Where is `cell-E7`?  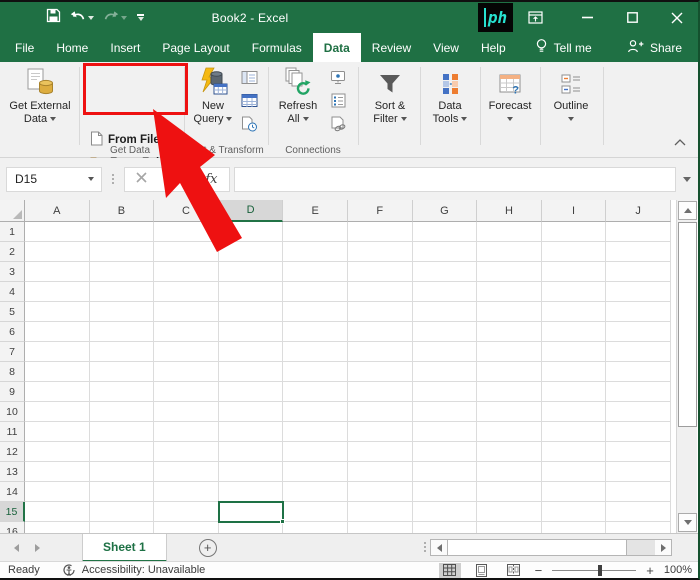
cell-E7 is located at coordinates (315, 352).